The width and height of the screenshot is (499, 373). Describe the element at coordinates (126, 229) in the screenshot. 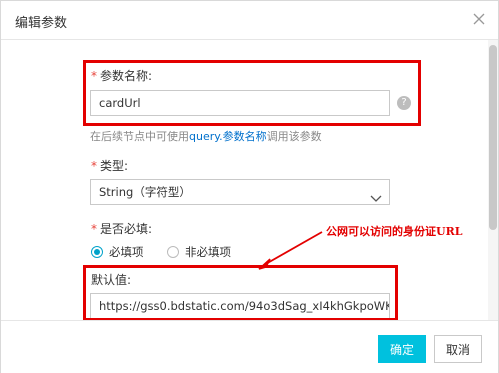

I see `required-label: 是否必填:` at that location.